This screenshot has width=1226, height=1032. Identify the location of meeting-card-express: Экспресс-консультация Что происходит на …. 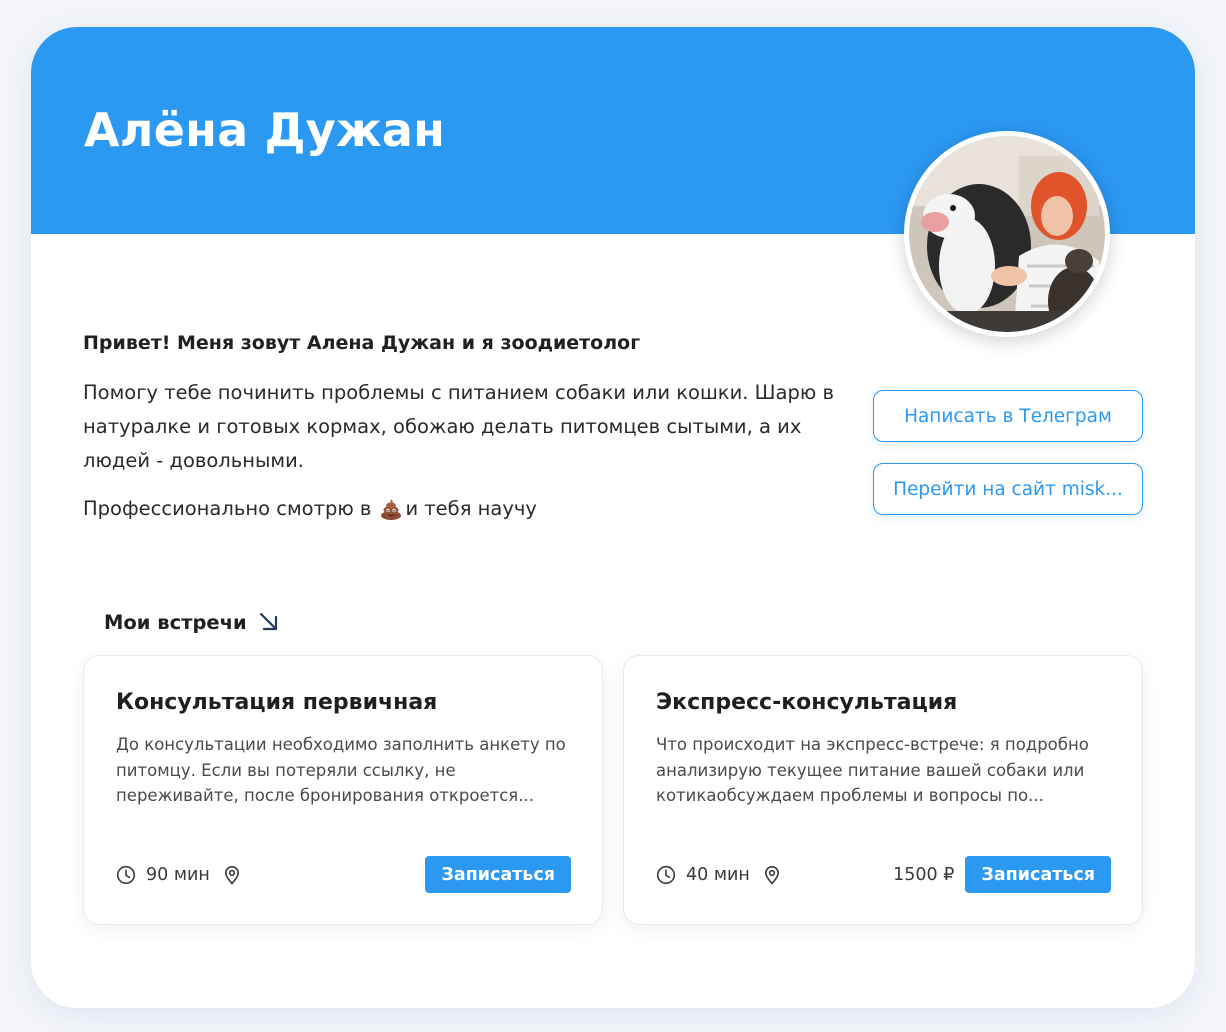
(883, 790).